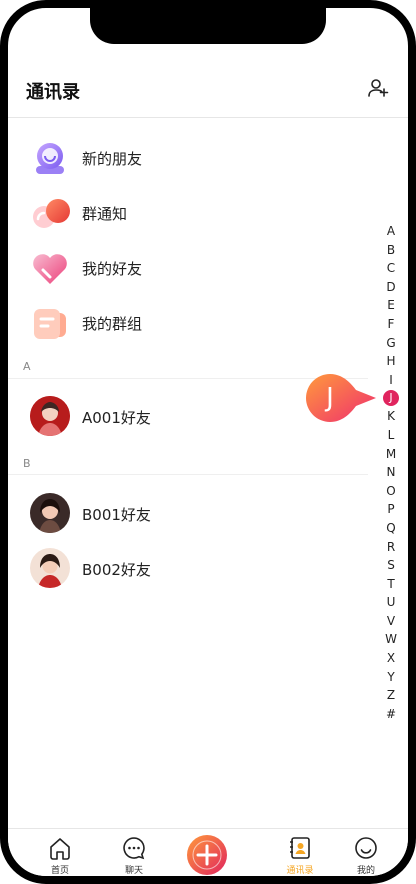 The height and width of the screenshot is (884, 416). What do you see at coordinates (366, 848) in the screenshot?
I see `profile-icon` at bounding box center [366, 848].